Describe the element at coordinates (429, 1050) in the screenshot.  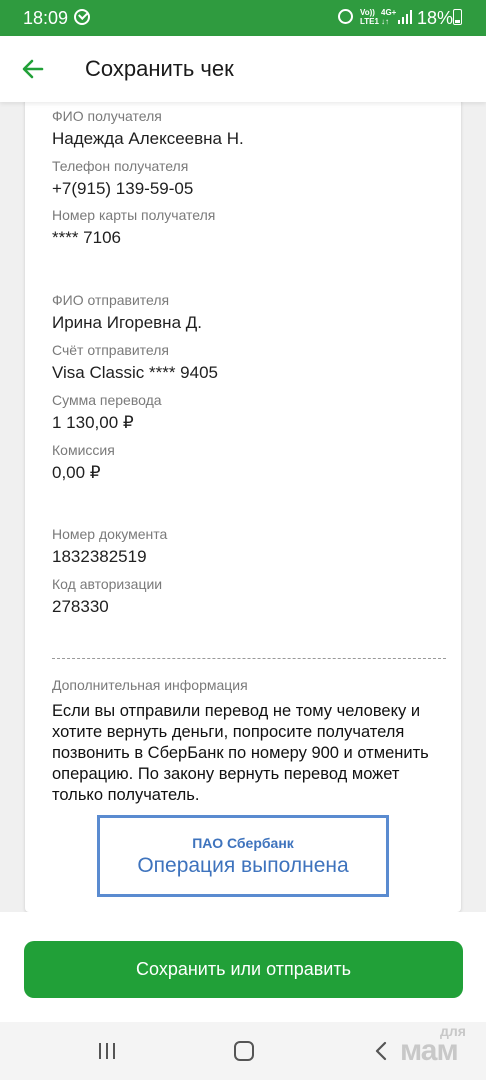
I see `watermark-bottom: мам` at that location.